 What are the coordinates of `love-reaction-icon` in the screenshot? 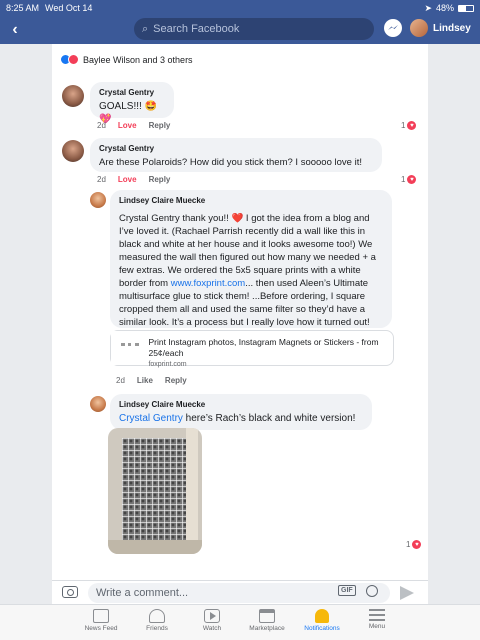 It's located at (73, 59).